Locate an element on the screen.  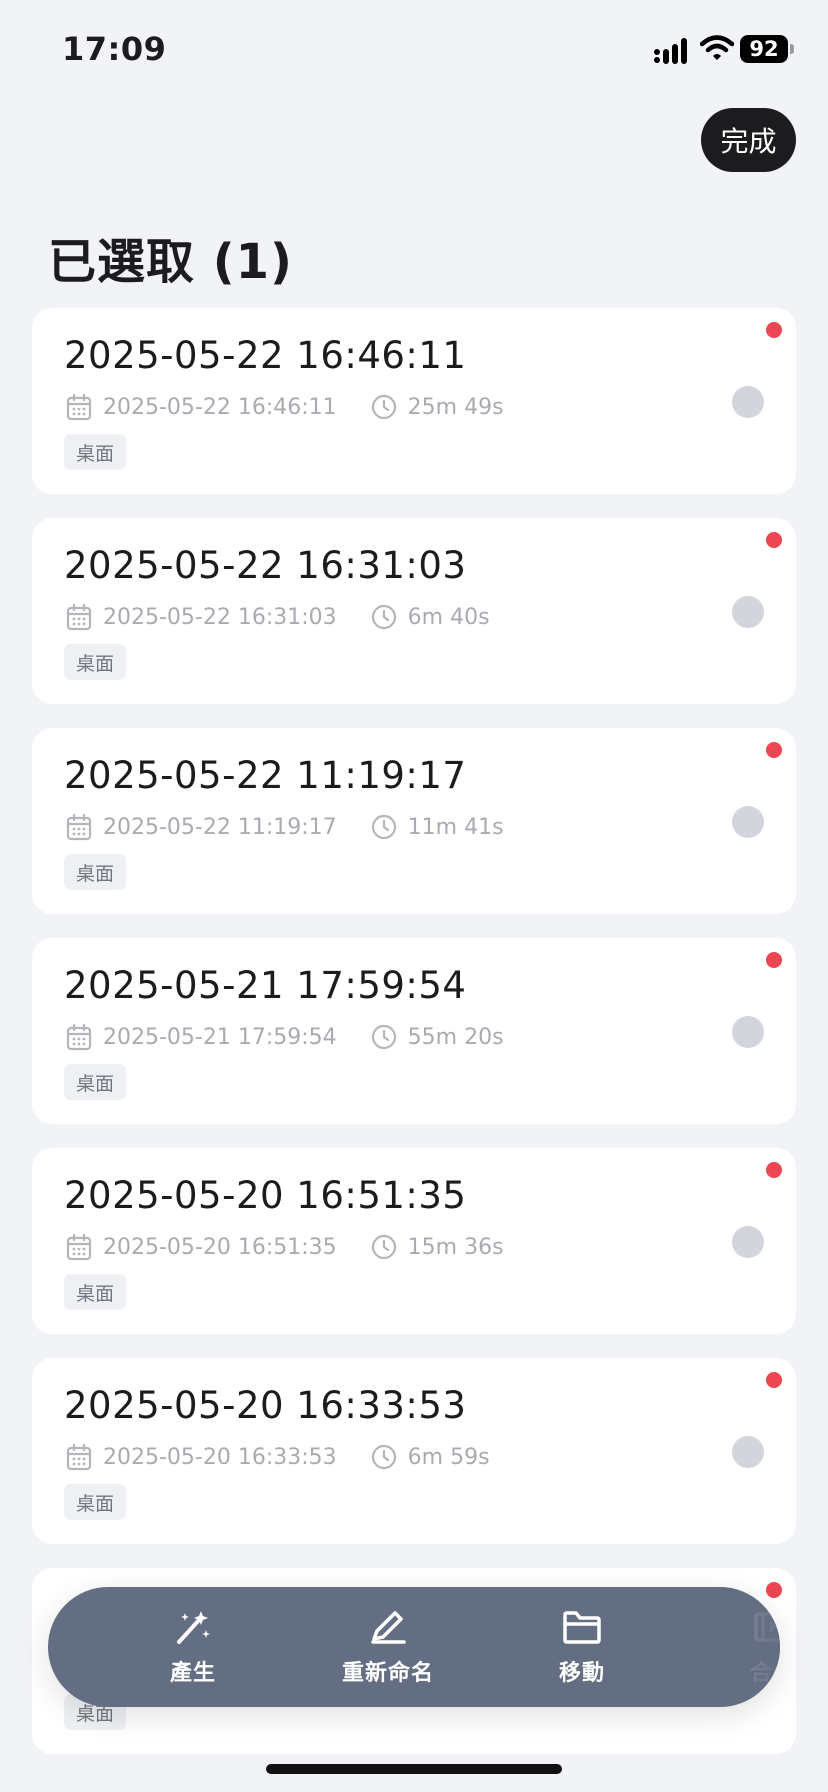
battery-indicator: 92 is located at coordinates (767, 49).